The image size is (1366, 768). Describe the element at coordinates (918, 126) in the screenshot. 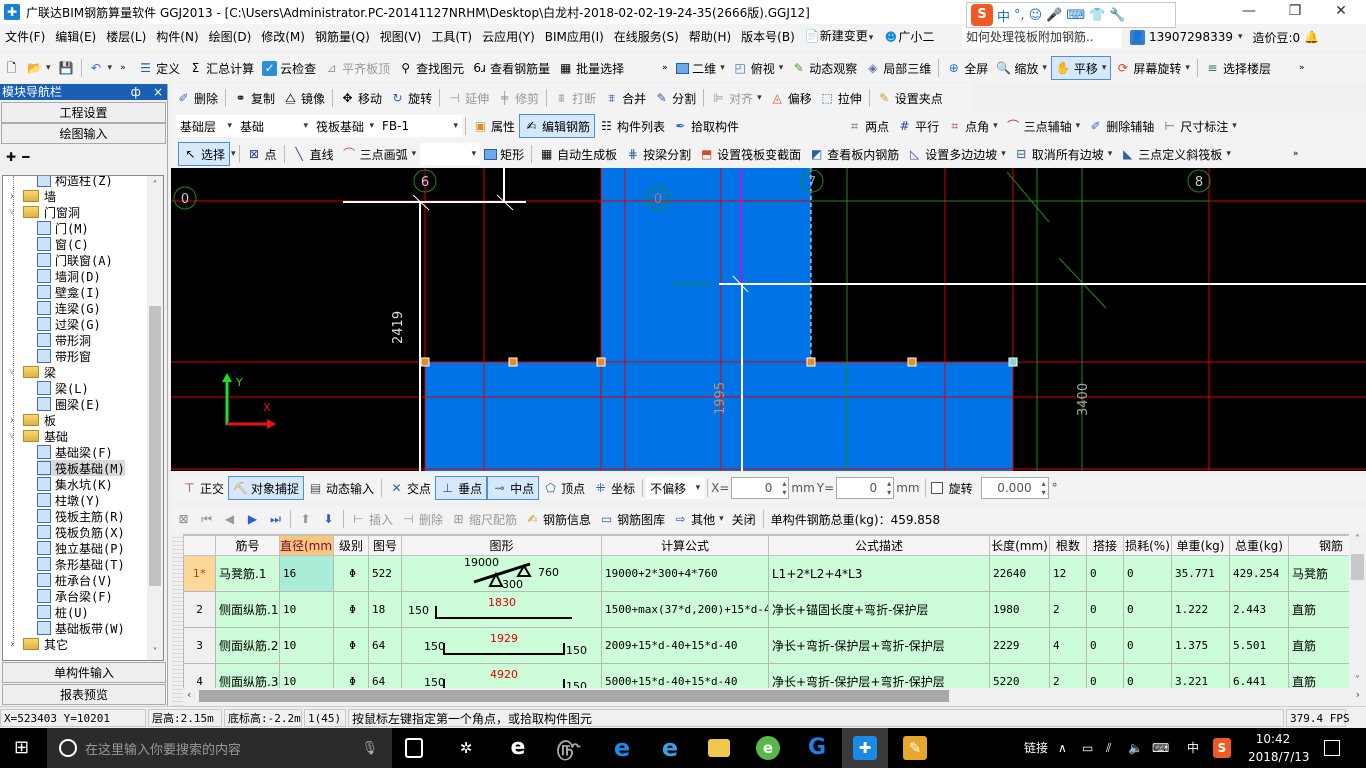

I see `axis-parallel-button: # 平行` at that location.